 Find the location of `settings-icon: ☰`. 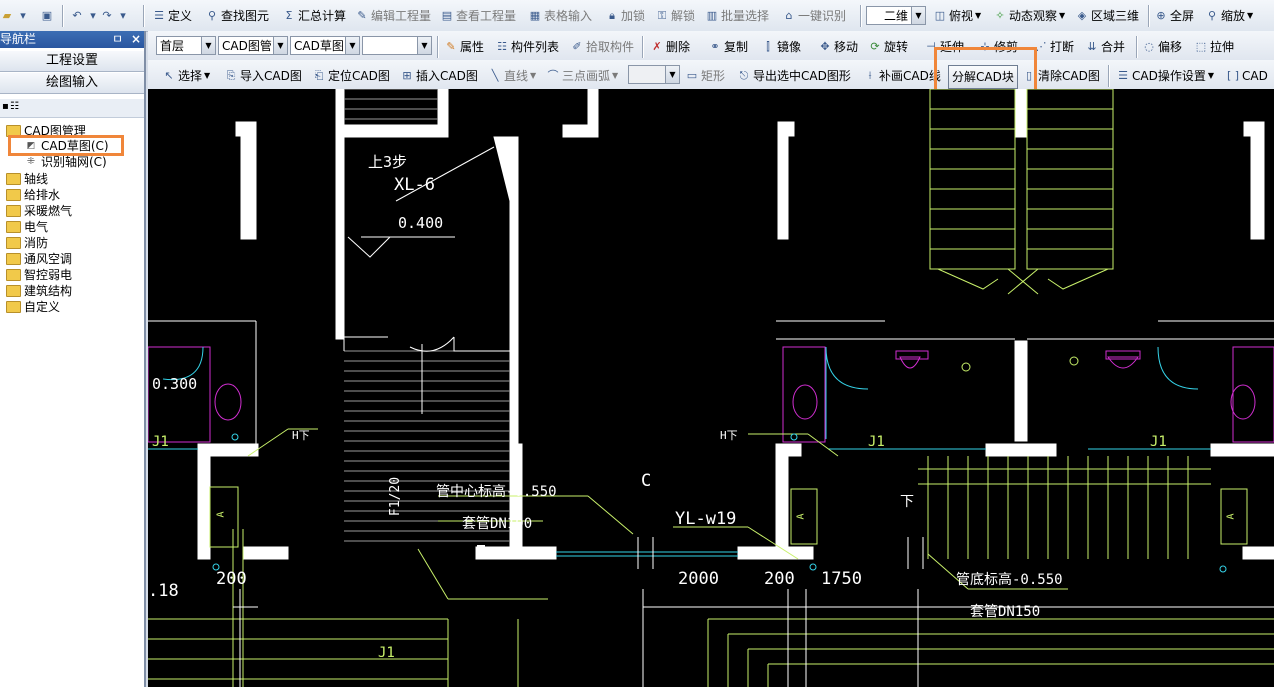

settings-icon: ☰ is located at coordinates (1123, 75).